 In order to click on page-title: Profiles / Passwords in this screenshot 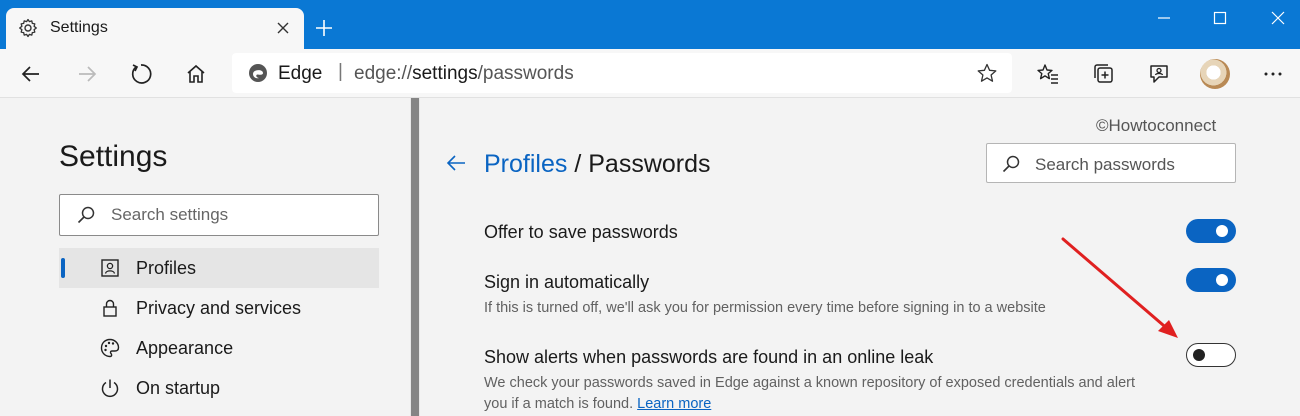, I will do `click(597, 164)`.